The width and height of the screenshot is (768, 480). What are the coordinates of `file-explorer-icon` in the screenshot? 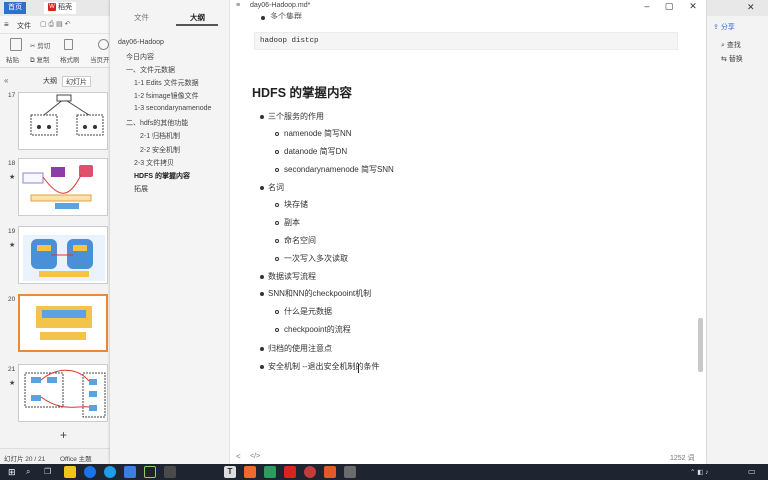 It's located at (70, 472).